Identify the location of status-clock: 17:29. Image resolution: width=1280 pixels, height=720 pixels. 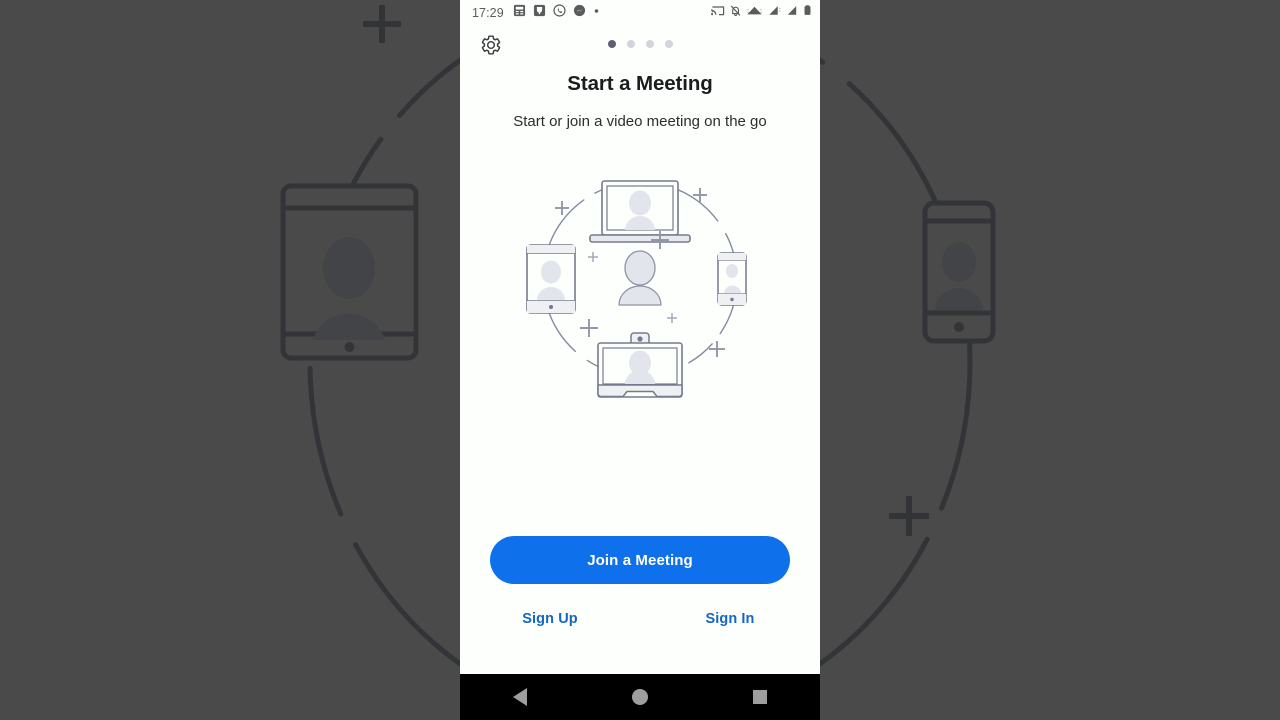
(488, 13).